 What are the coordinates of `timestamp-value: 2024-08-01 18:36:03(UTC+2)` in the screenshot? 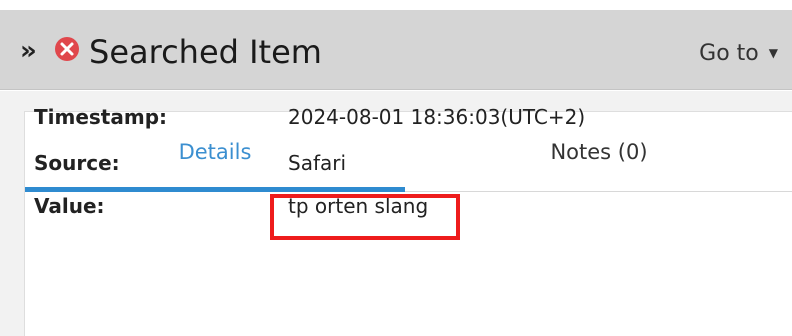 It's located at (437, 117).